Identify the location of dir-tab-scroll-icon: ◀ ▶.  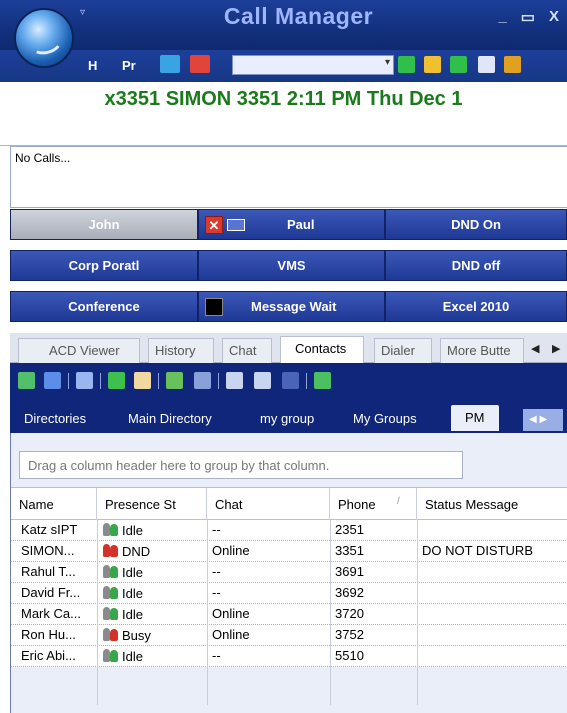
(543, 420).